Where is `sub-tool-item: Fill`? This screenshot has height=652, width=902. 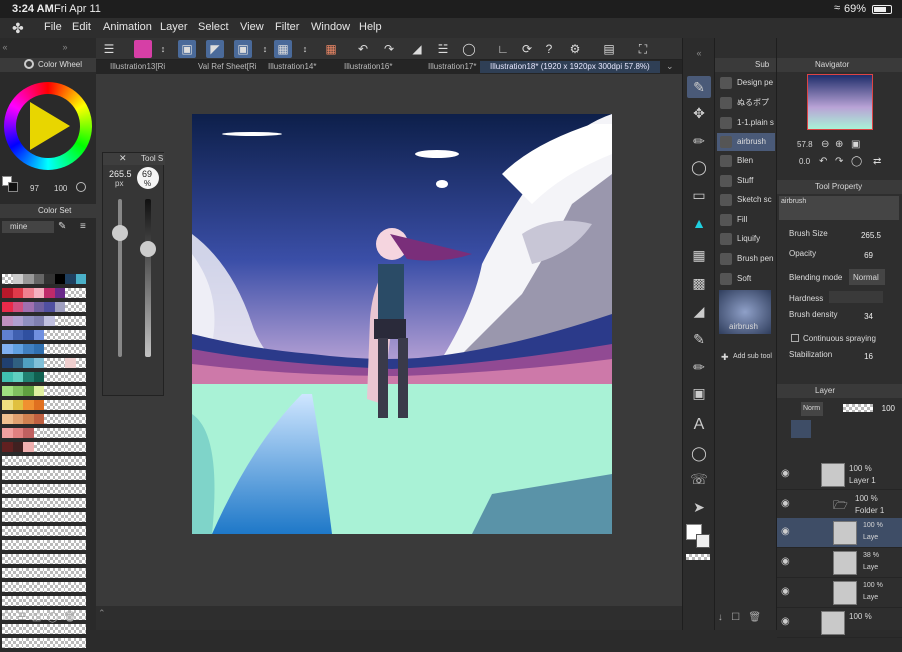
sub-tool-item: Fill is located at coordinates (746, 220).